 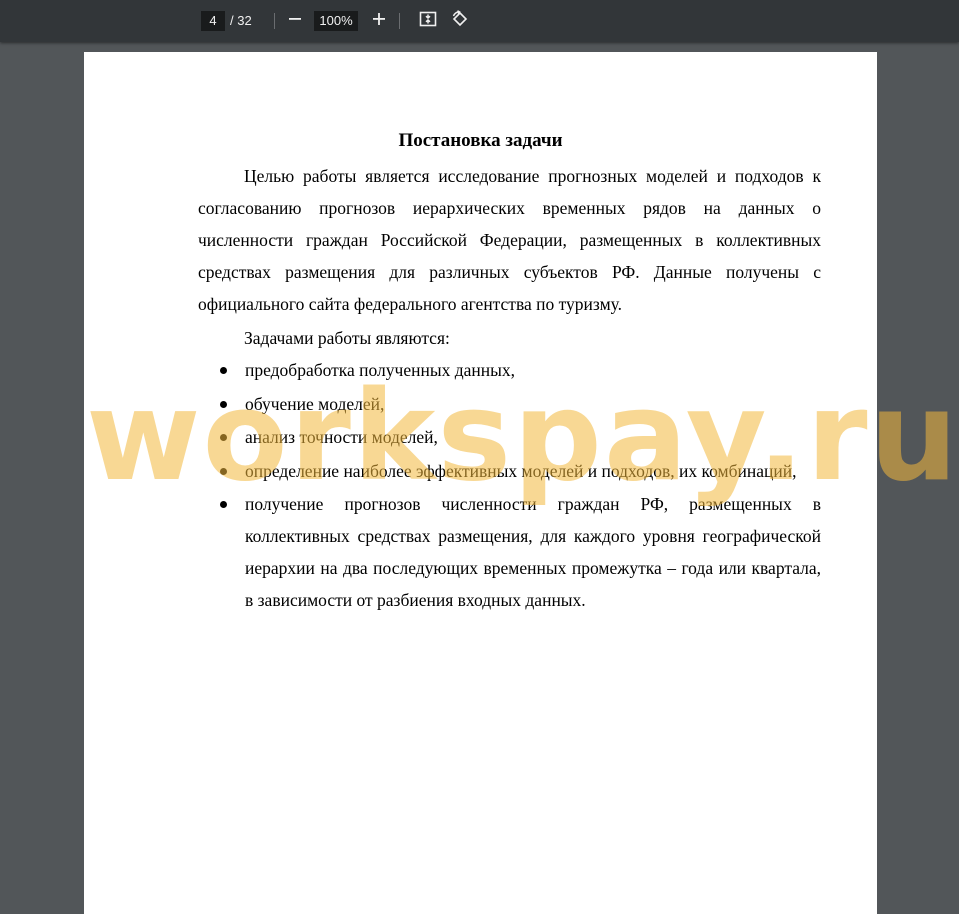 I want to click on zoom-level-input: 100%, so click(x=336, y=21).